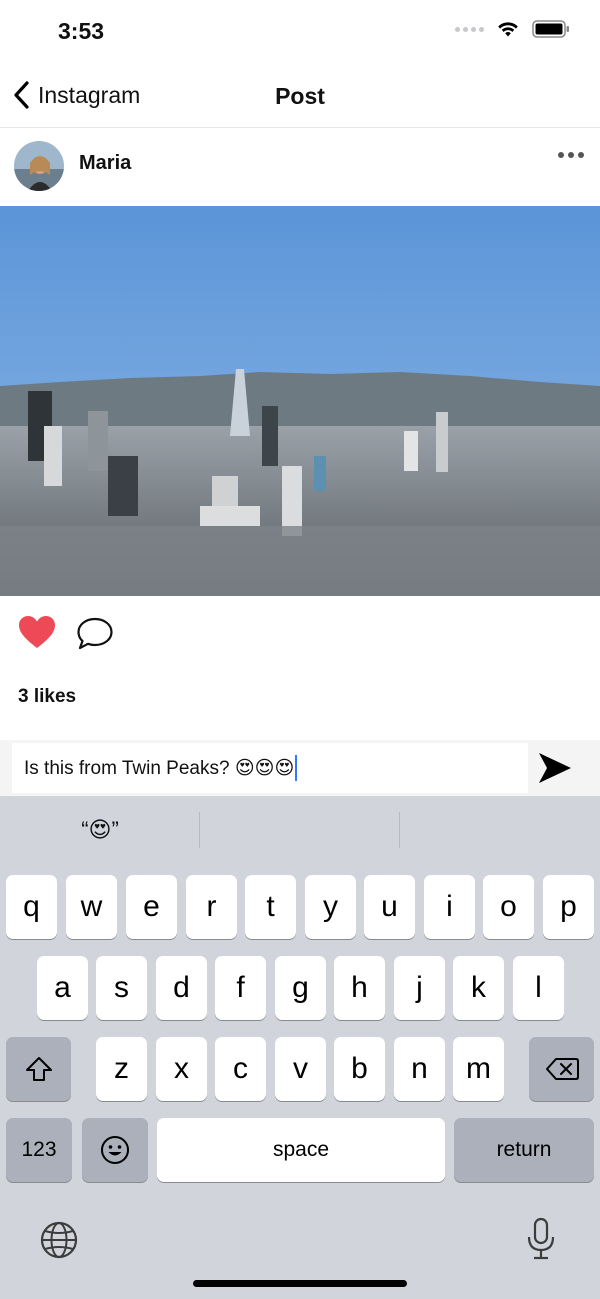  Describe the element at coordinates (550, 29) in the screenshot. I see `battery-icon` at that location.